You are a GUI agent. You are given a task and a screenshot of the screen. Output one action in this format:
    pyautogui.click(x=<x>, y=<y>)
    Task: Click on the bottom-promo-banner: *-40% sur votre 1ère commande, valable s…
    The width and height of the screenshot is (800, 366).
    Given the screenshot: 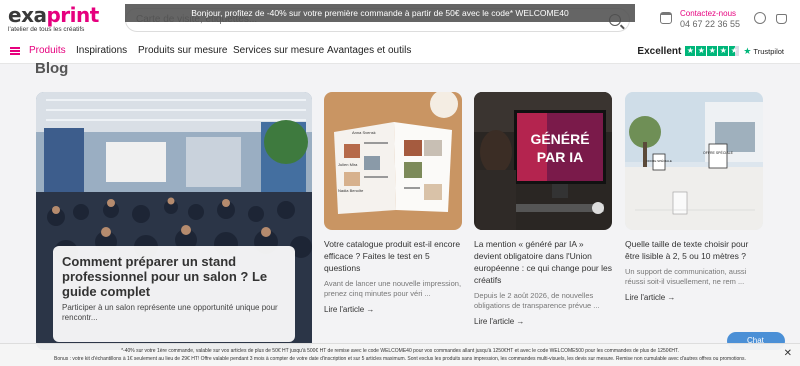 What is the action you would take?
    pyautogui.click(x=400, y=354)
    